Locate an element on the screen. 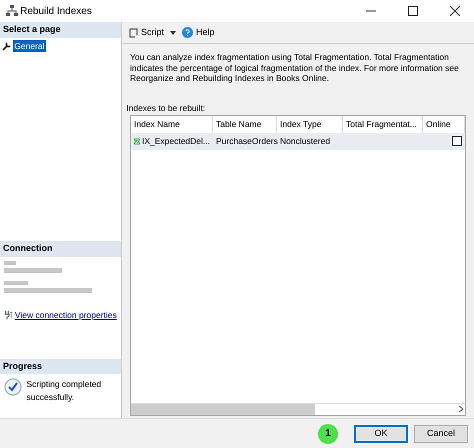 This screenshot has width=474, height=448. script-button: Script is located at coordinates (146, 33).